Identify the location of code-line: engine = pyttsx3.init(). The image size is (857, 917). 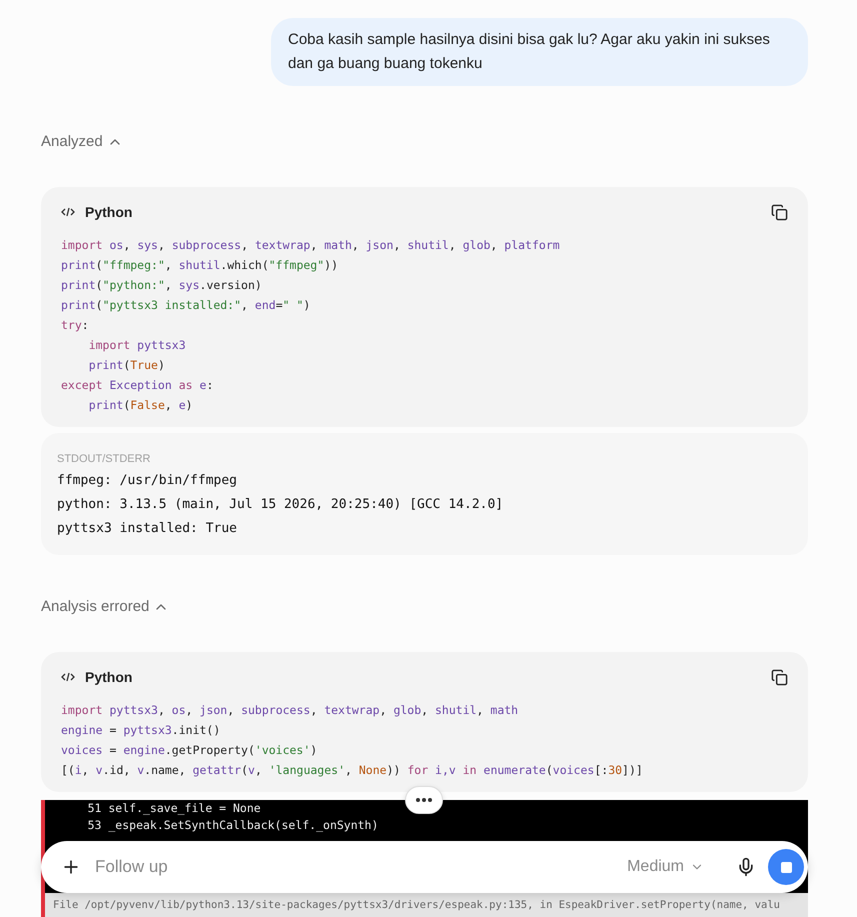
(141, 730).